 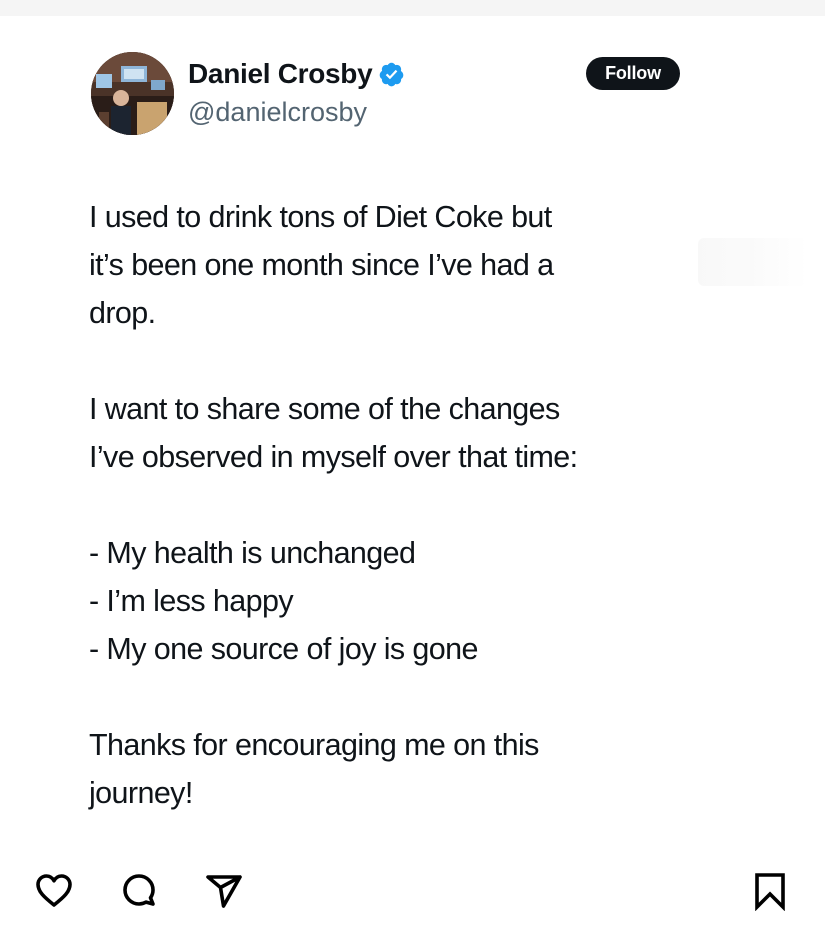 What do you see at coordinates (141, 793) in the screenshot?
I see `tweet-line: journey!` at bounding box center [141, 793].